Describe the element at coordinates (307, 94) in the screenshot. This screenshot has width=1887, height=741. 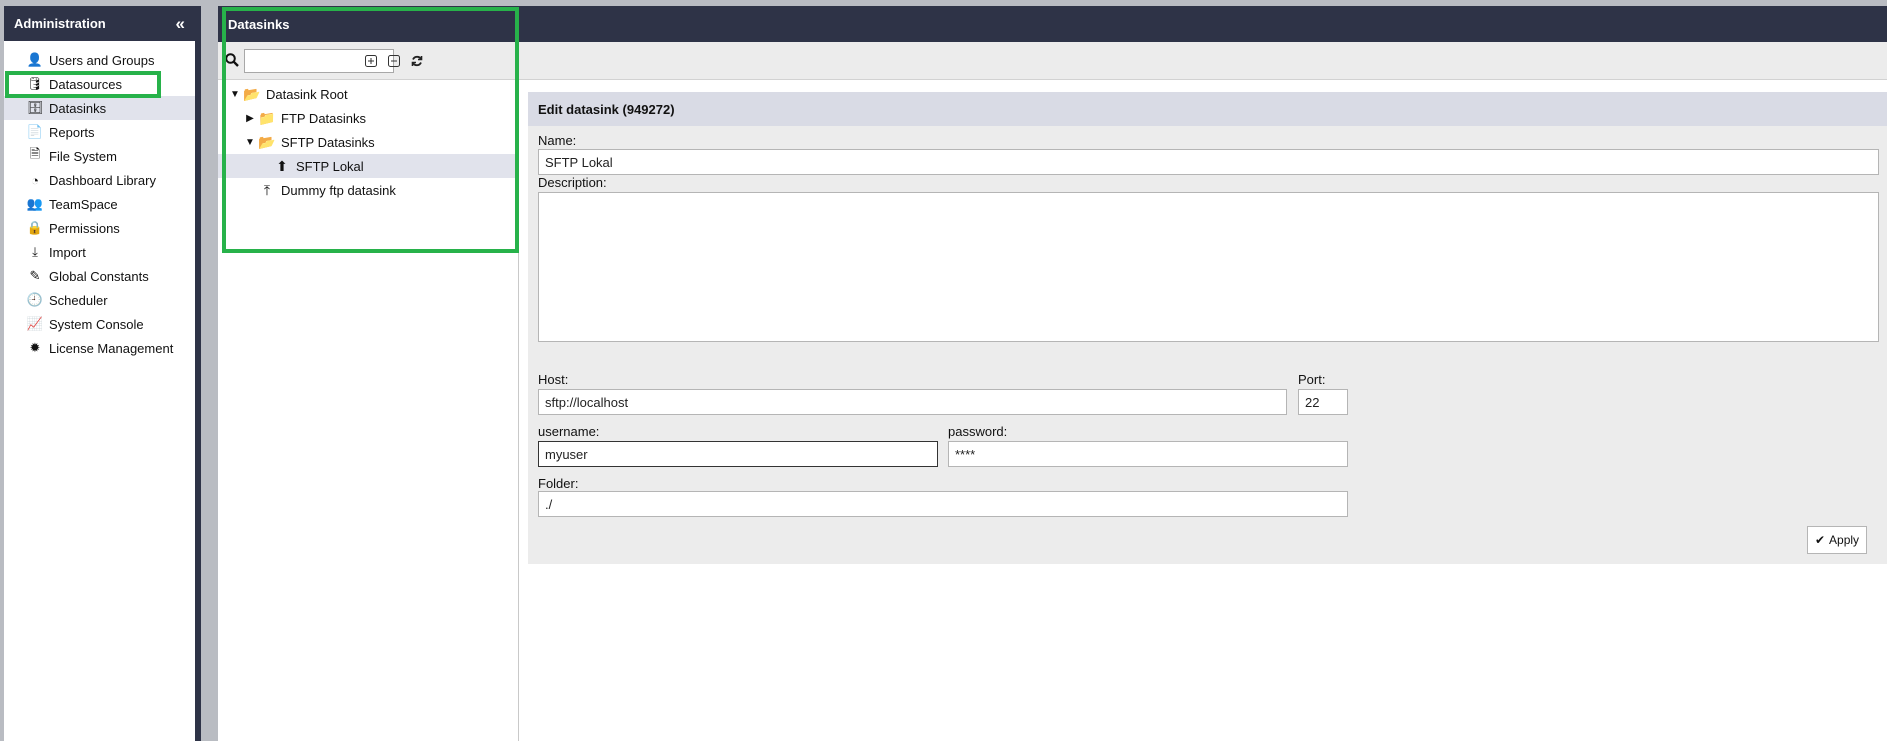
I see `tree-node-label: Datasink Root` at that location.